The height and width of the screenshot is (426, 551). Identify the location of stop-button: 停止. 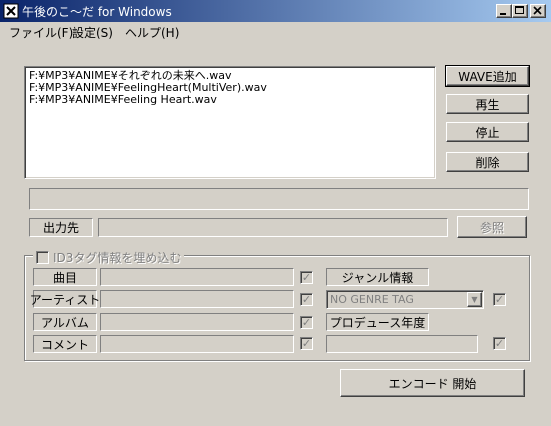
(487, 132).